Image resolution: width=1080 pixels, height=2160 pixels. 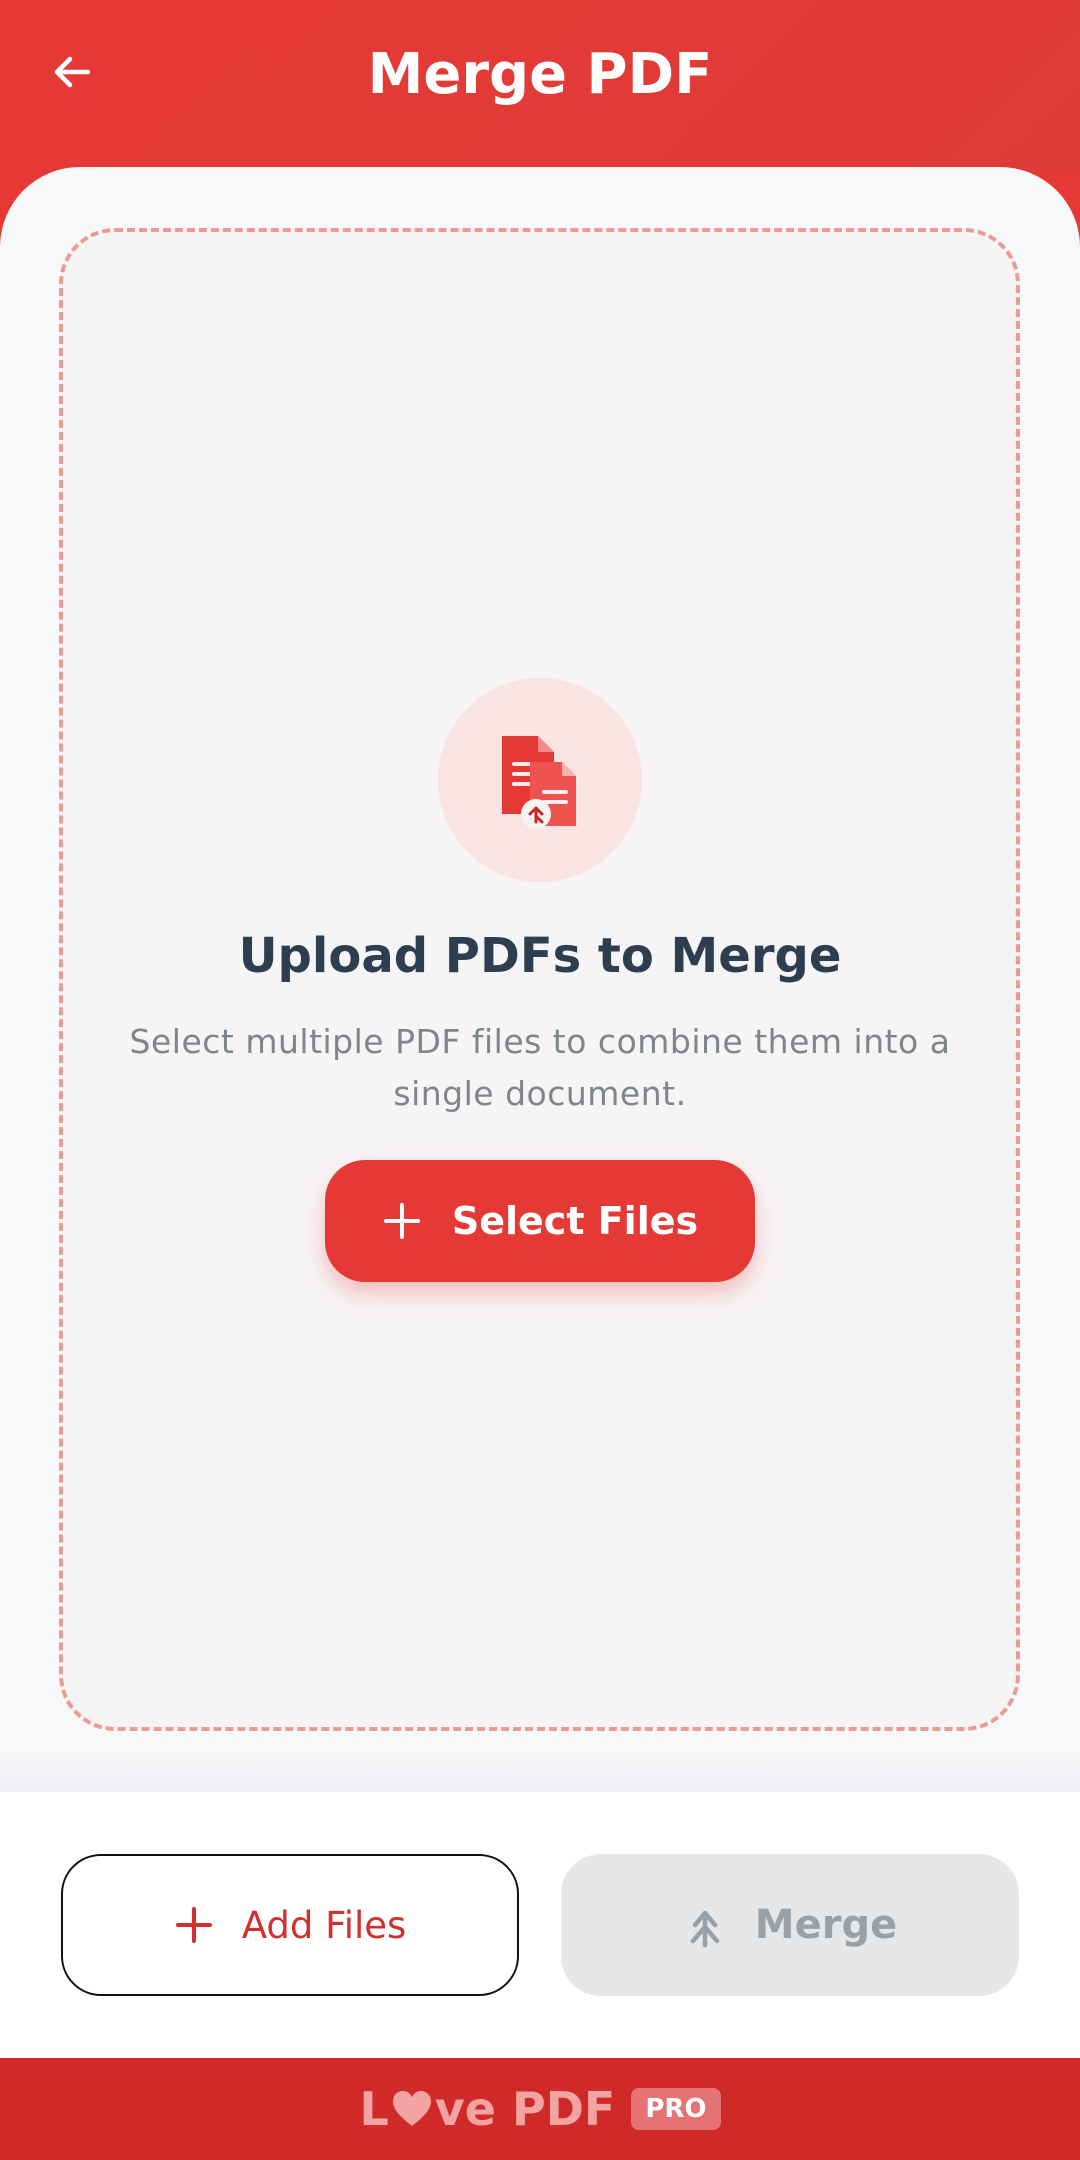 I want to click on merge-label: Merge, so click(x=826, y=1925).